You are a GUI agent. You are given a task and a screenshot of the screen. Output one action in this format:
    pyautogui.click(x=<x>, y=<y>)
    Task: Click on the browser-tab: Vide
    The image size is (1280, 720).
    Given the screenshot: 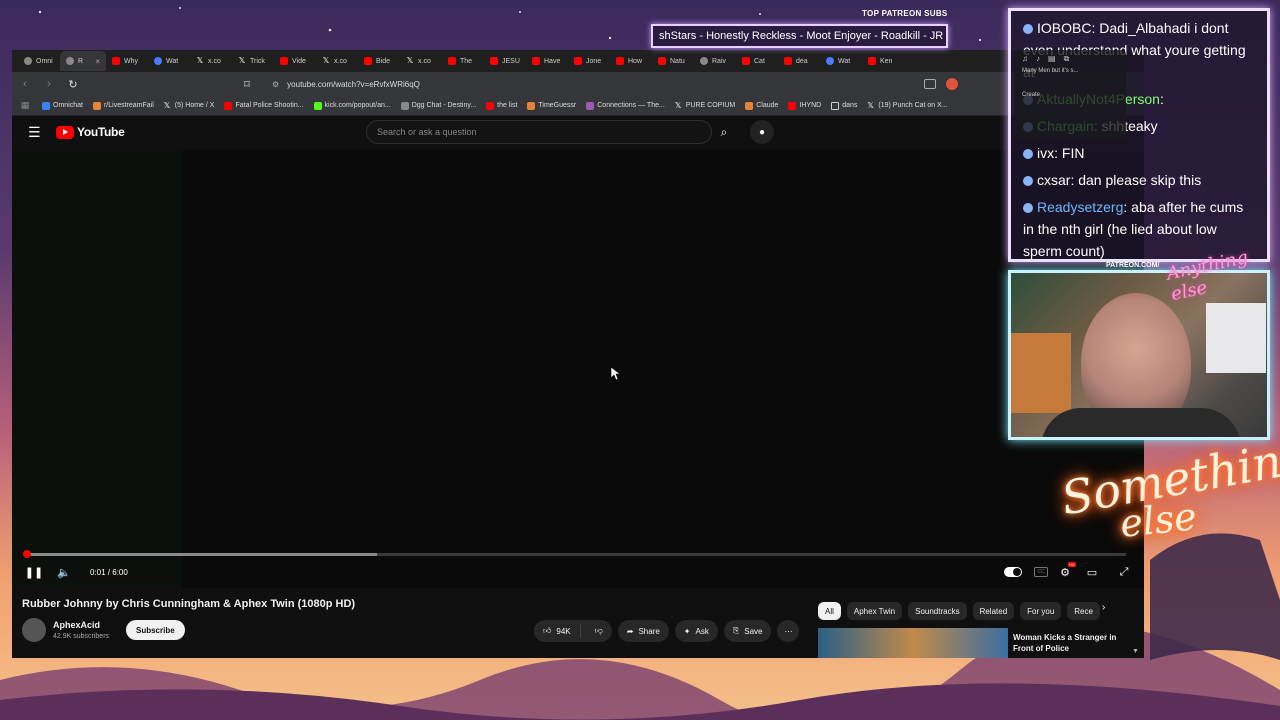 What is the action you would take?
    pyautogui.click(x=295, y=61)
    